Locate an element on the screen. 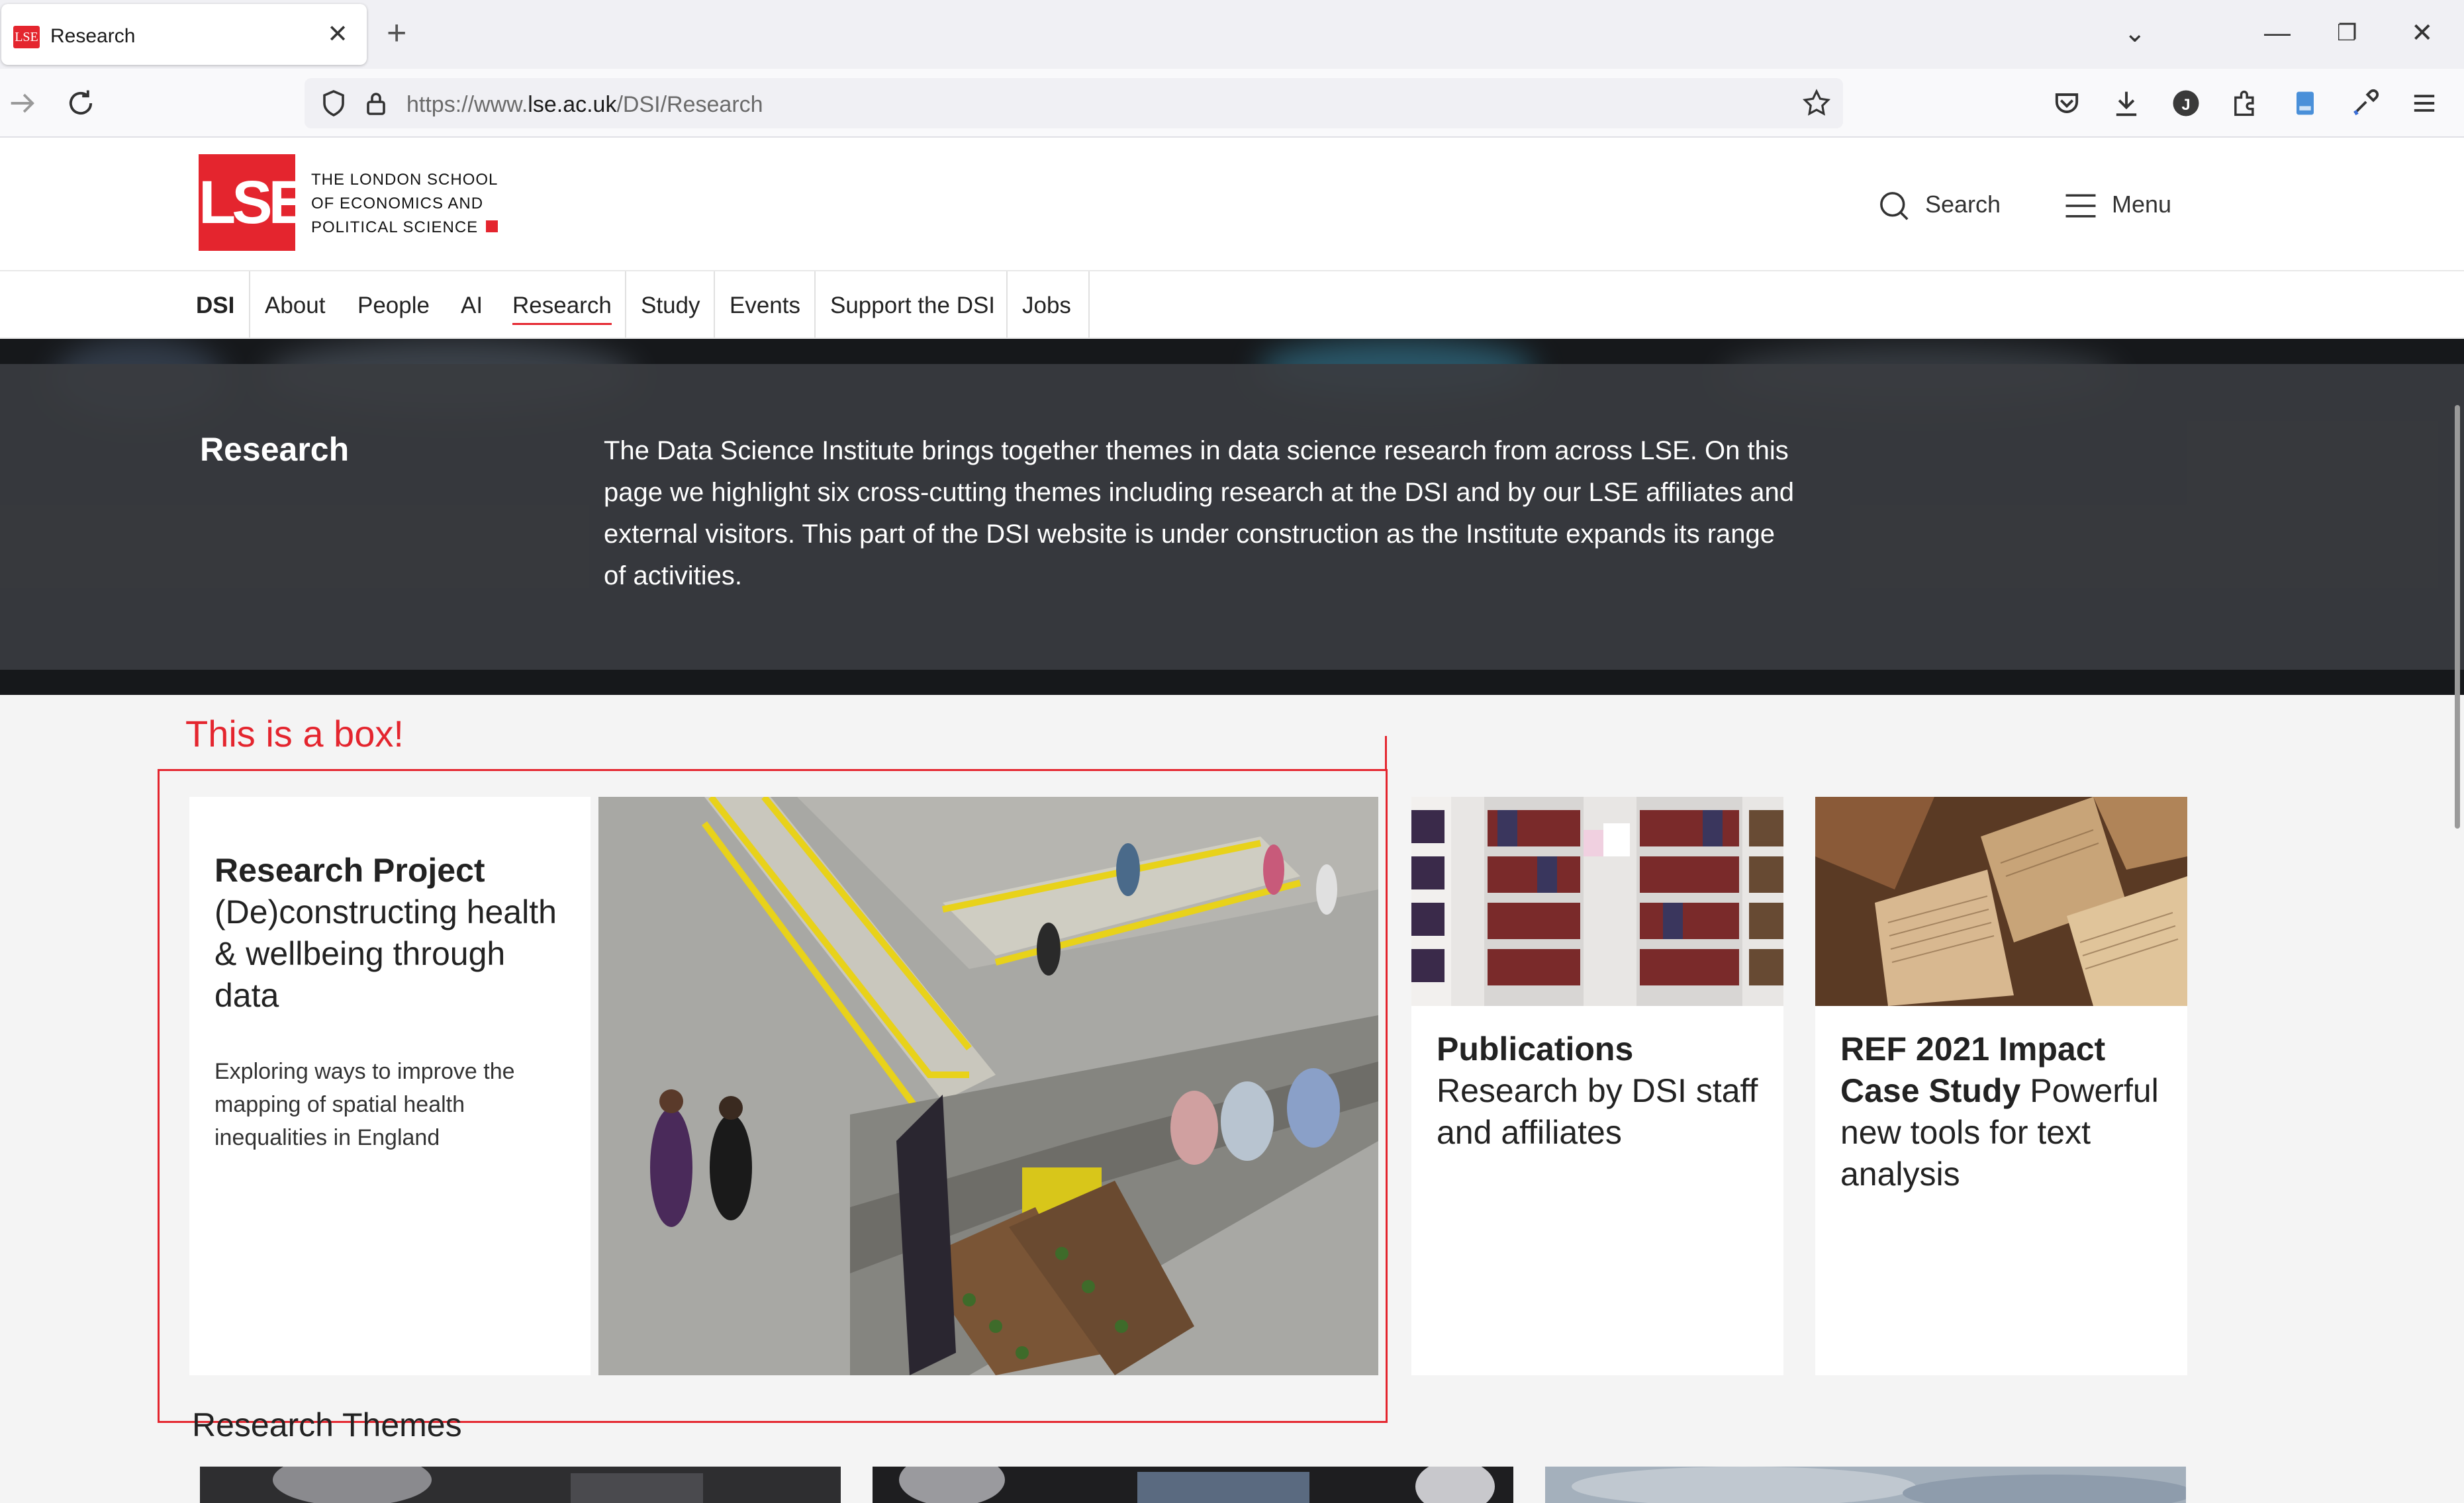 This screenshot has width=2464, height=1503. publications-card-image is located at coordinates (1597, 901).